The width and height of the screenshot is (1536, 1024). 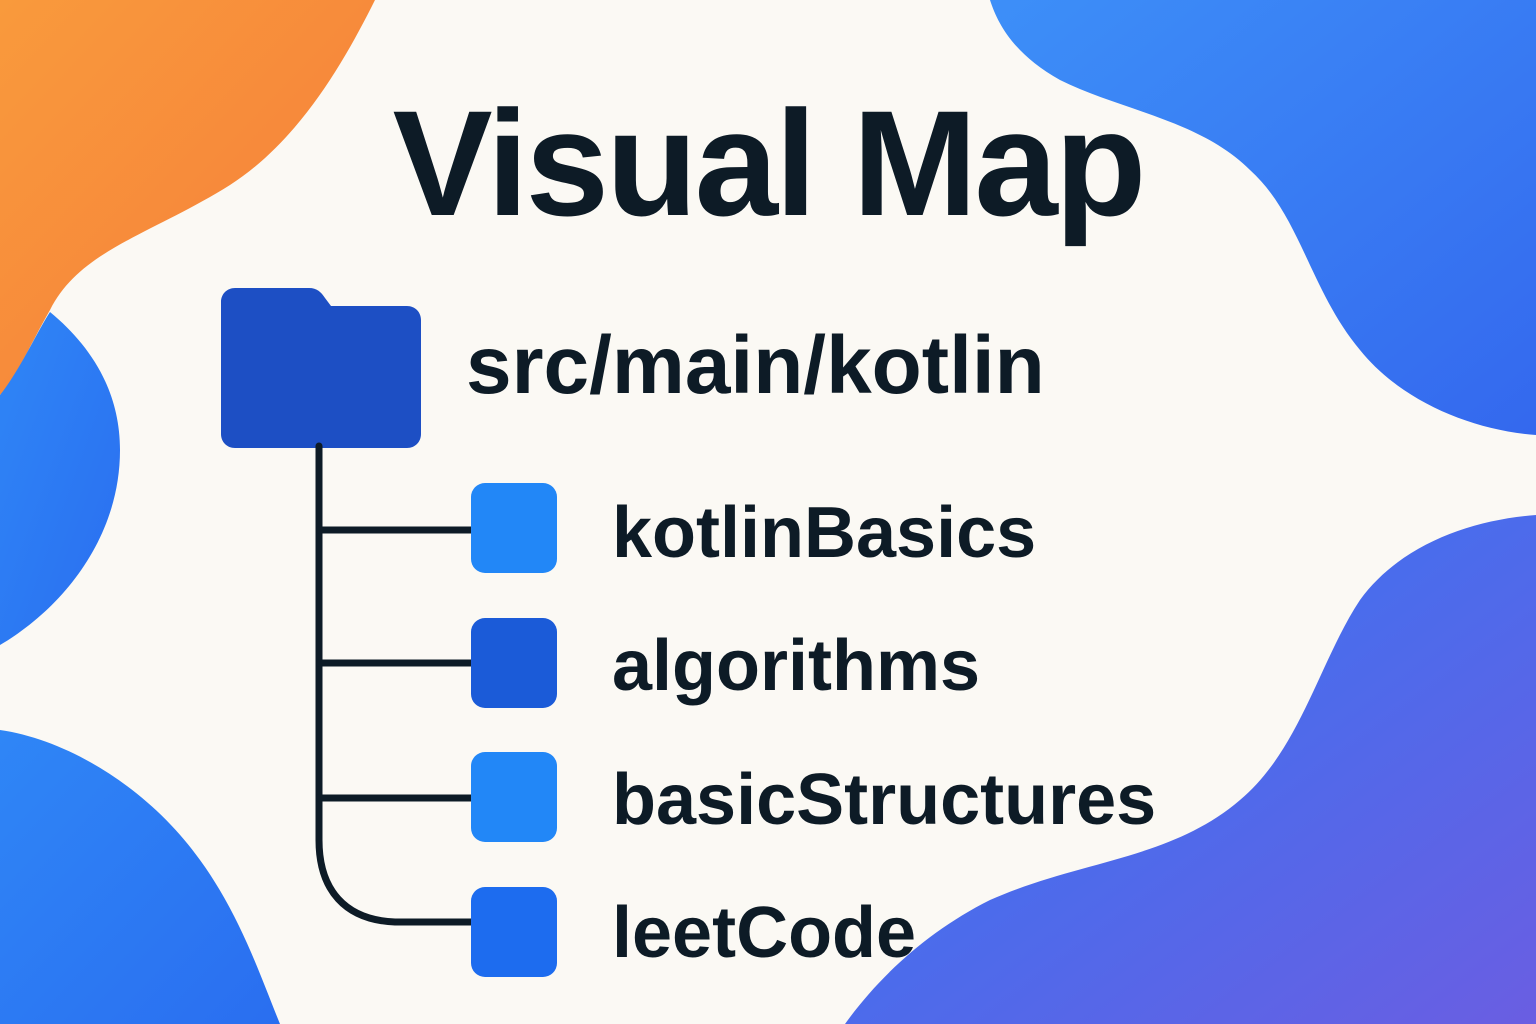 What do you see at coordinates (824, 533) in the screenshot?
I see `child-label-kotlinbasics: kotlinBasics` at bounding box center [824, 533].